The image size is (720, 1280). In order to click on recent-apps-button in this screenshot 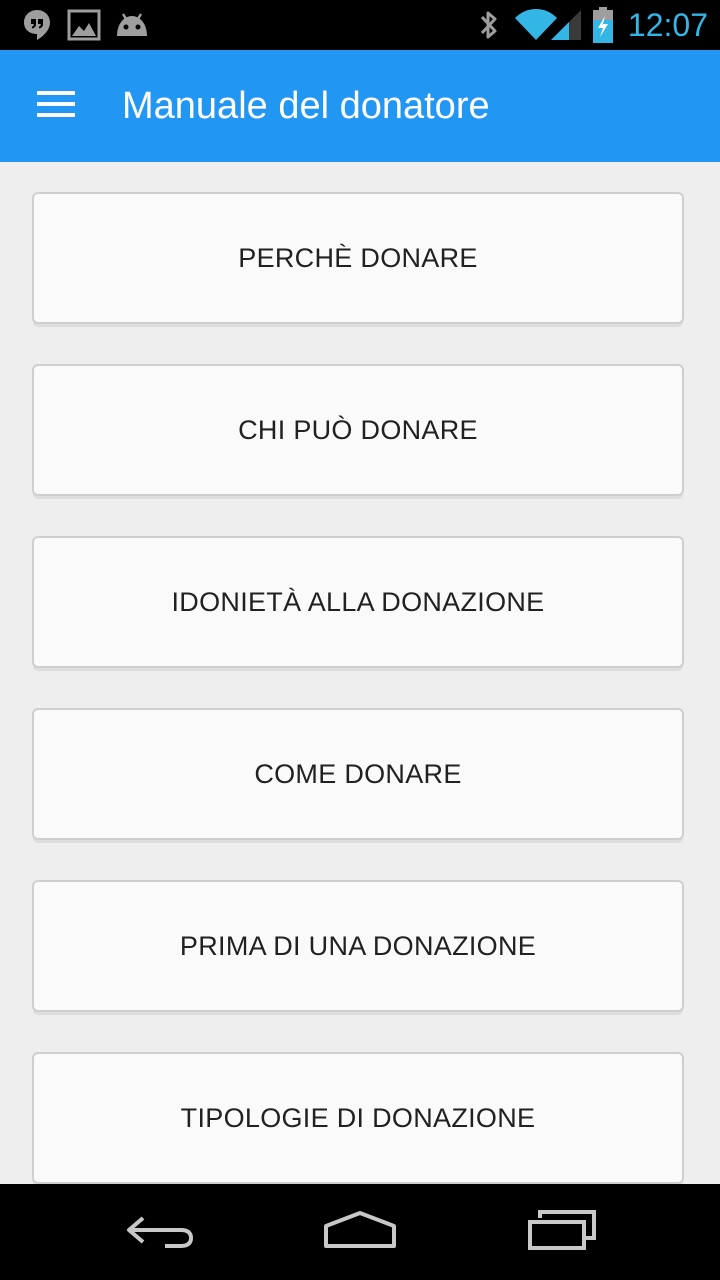, I will do `click(562, 1232)`.